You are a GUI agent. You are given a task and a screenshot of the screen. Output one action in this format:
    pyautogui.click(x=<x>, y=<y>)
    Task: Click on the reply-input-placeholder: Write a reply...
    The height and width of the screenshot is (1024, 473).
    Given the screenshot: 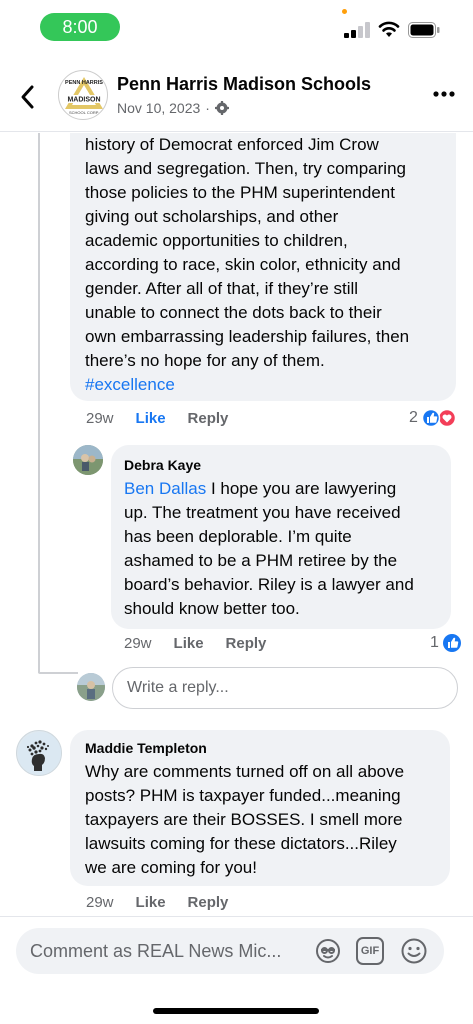 What is the action you would take?
    pyautogui.click(x=178, y=687)
    